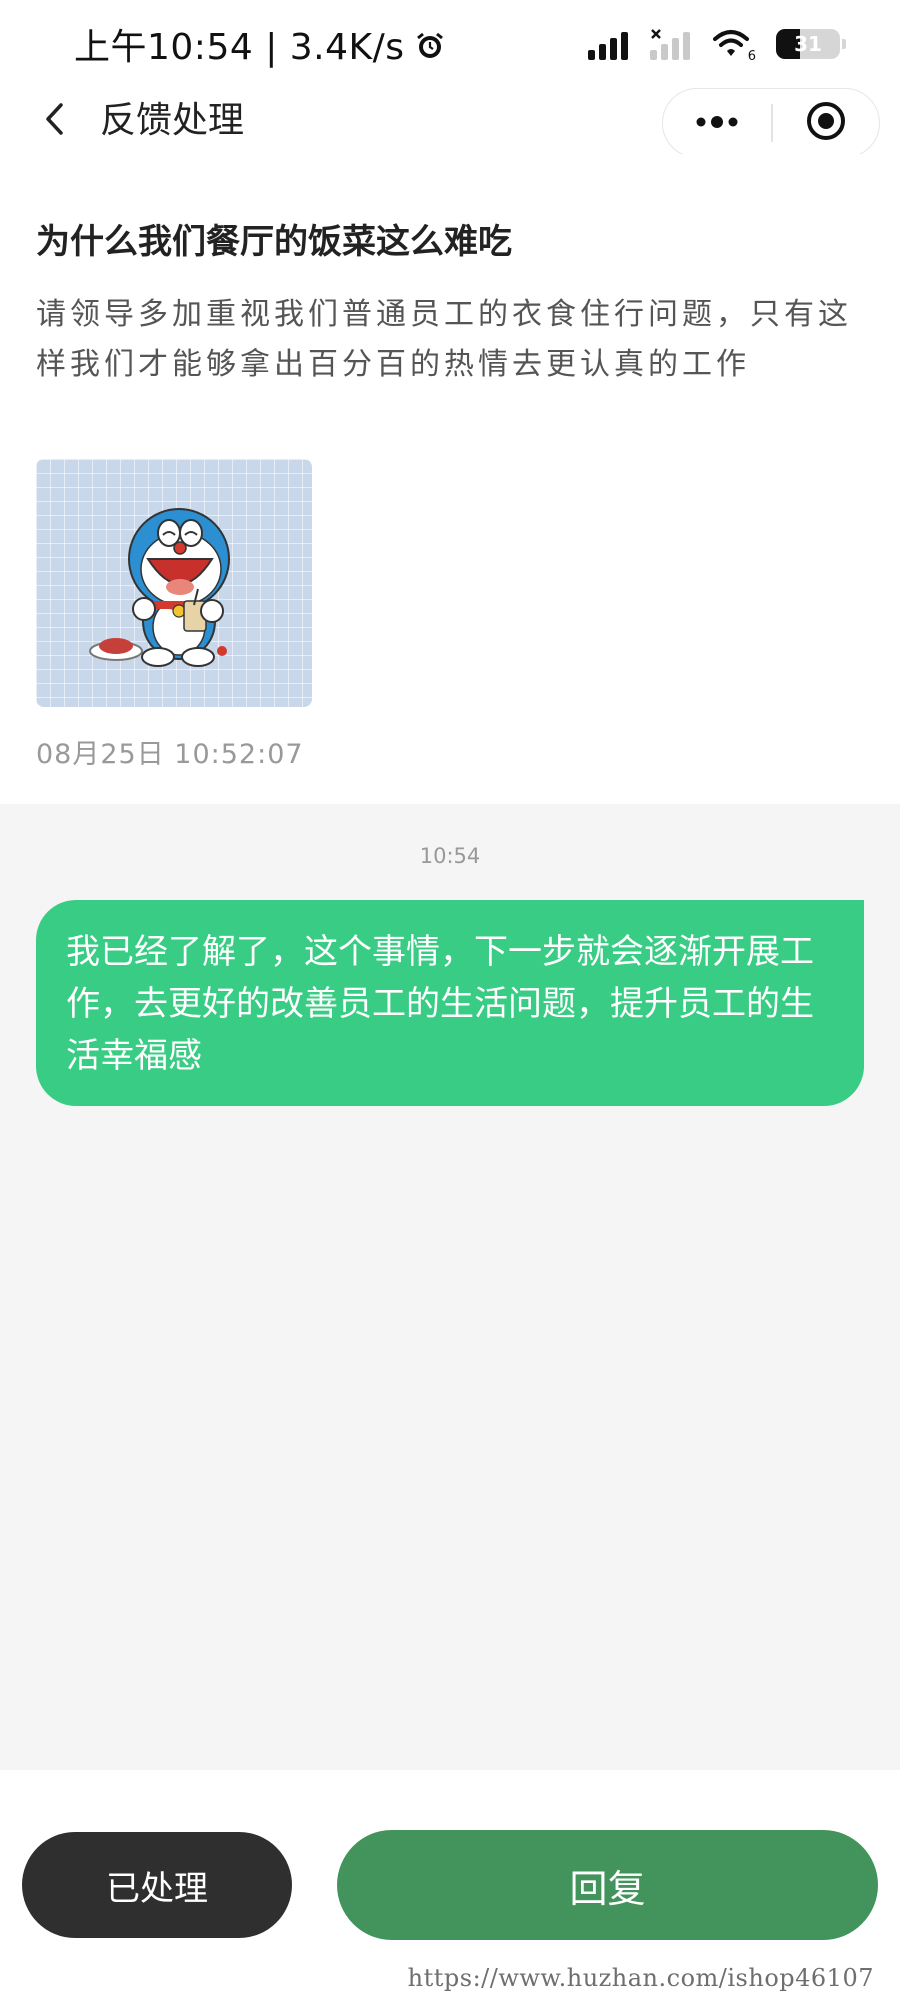  I want to click on wifi-label: 6, so click(751, 56).